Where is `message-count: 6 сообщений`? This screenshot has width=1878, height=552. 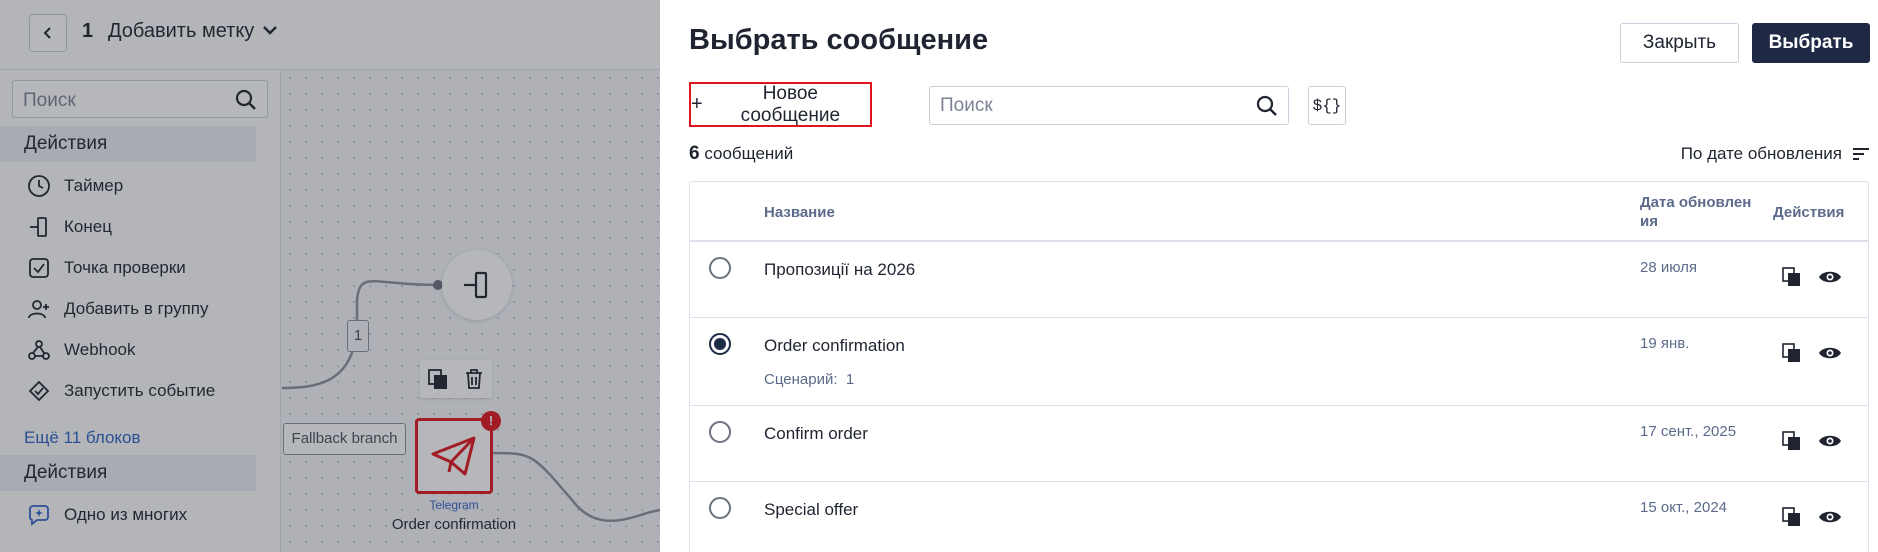
message-count: 6 сообщений is located at coordinates (741, 154).